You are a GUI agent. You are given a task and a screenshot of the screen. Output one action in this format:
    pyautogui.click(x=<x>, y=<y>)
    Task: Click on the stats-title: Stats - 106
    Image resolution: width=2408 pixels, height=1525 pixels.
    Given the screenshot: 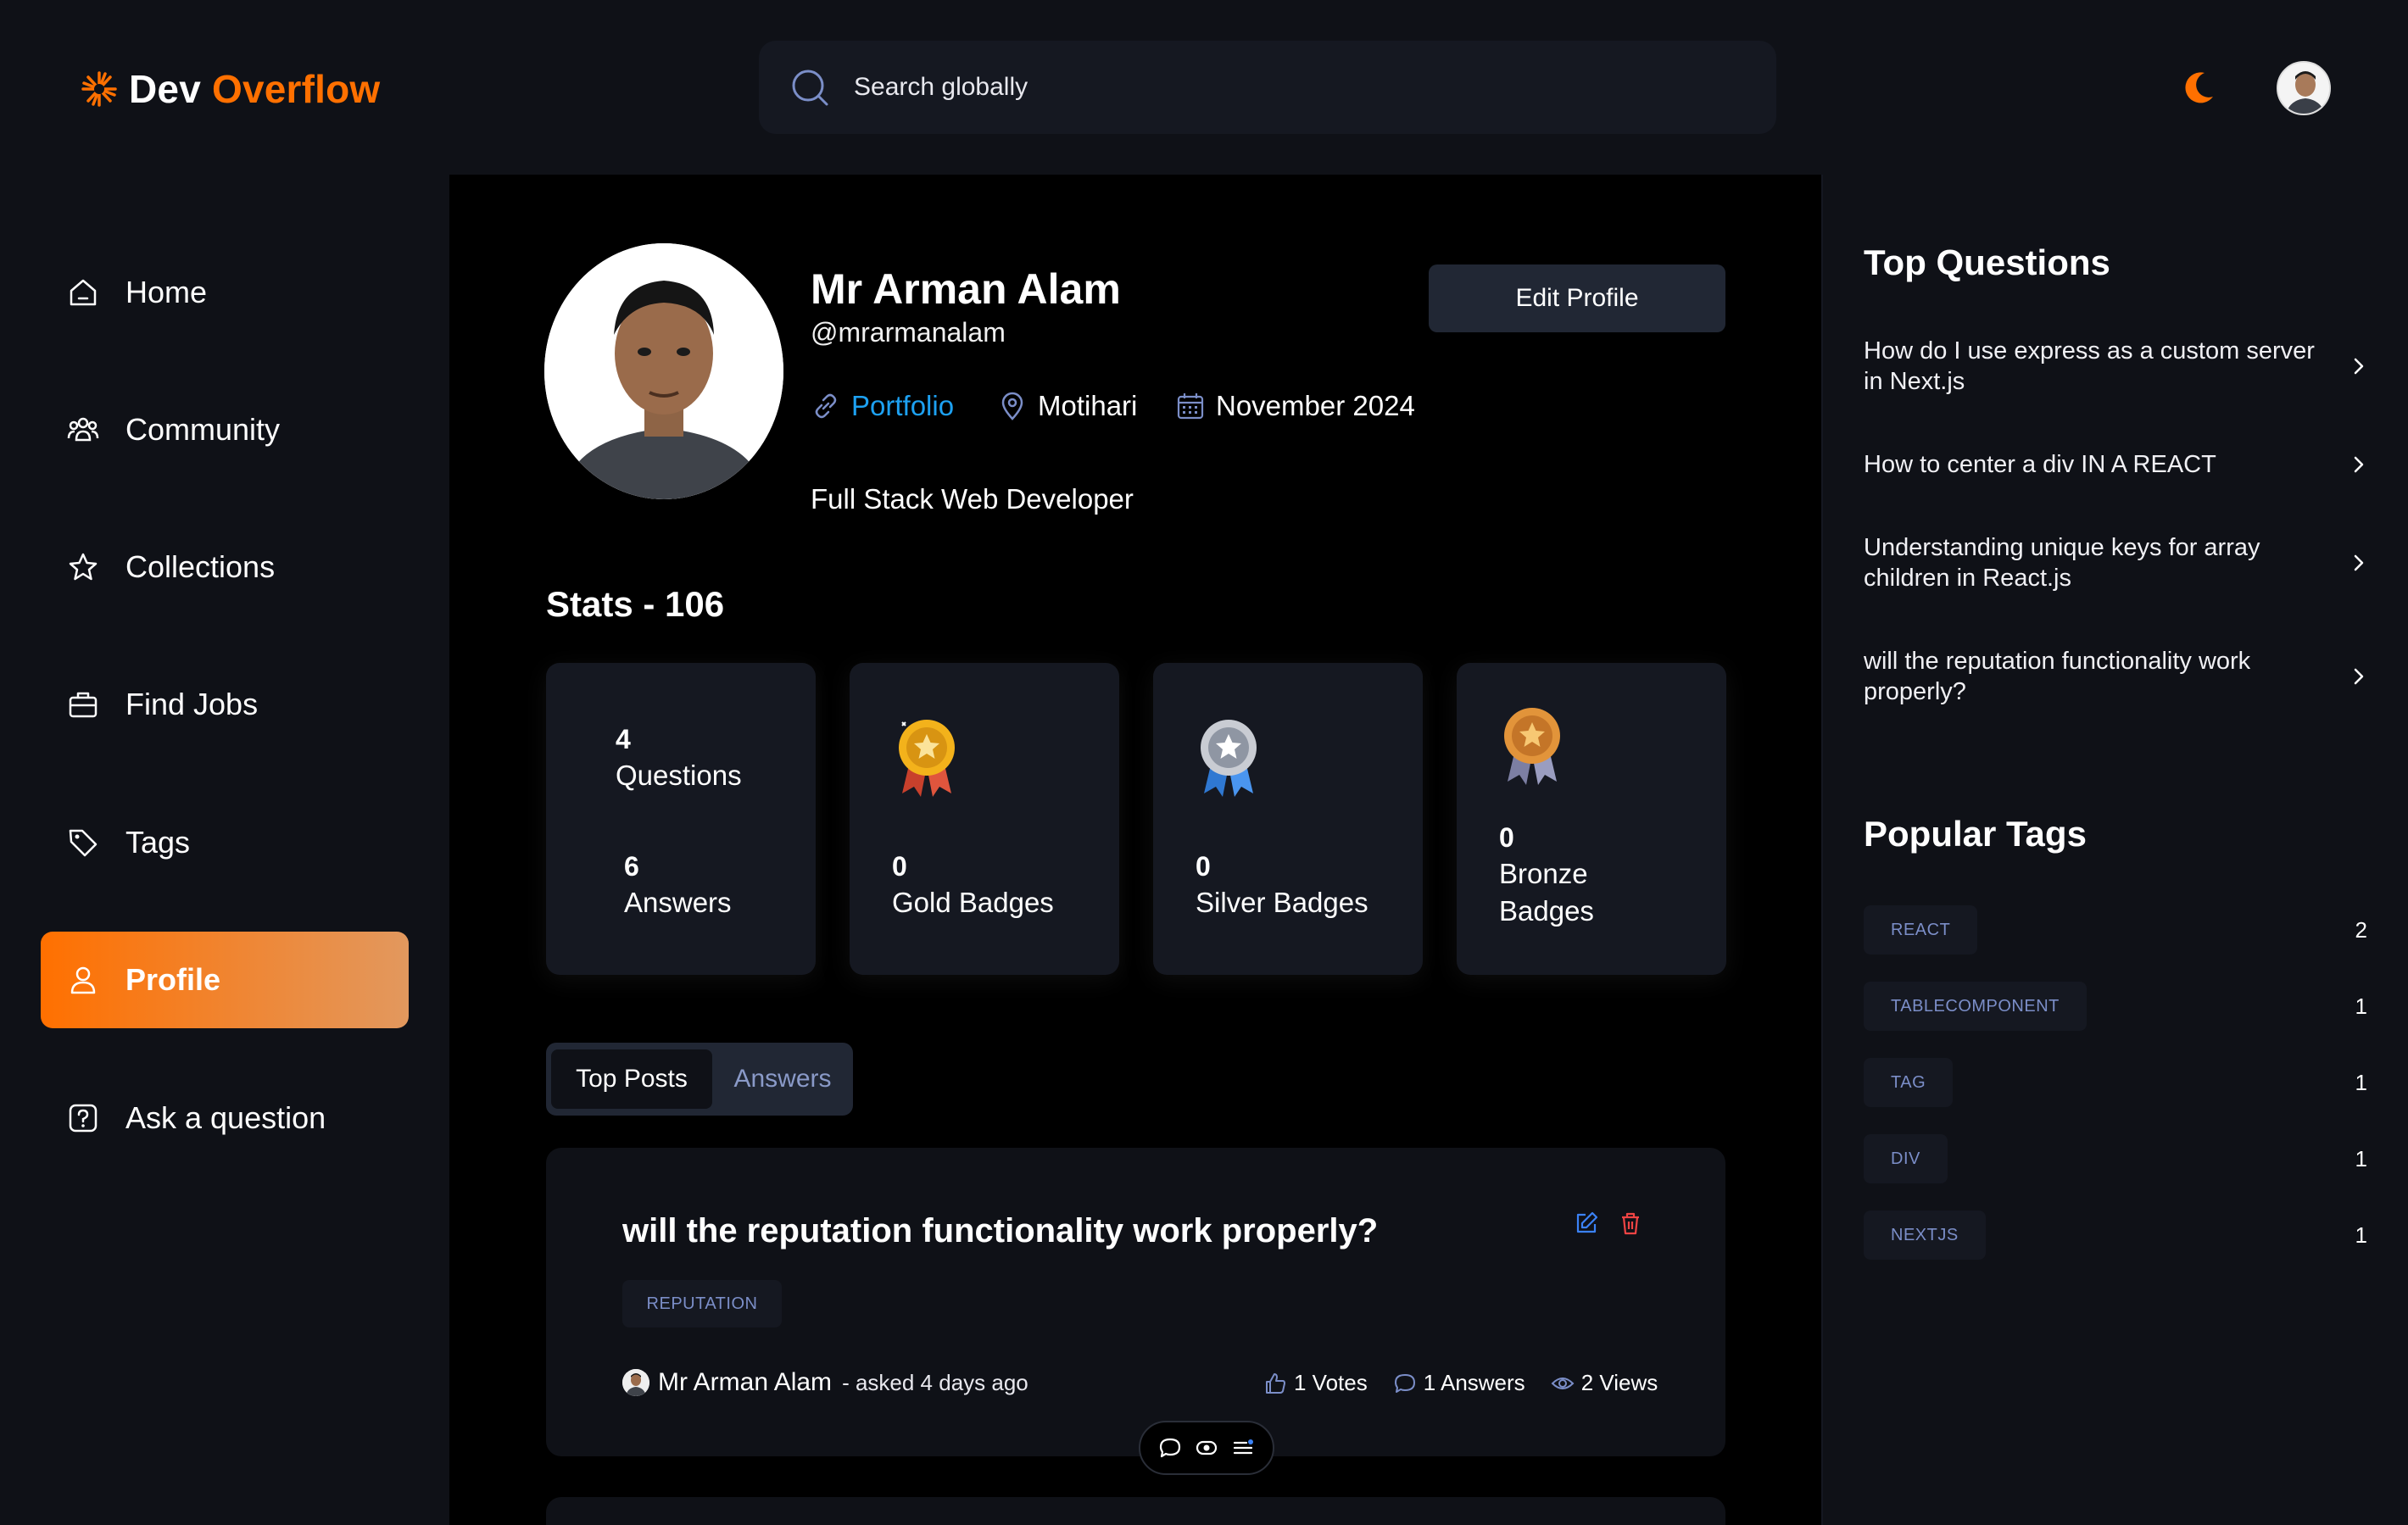 What is the action you would take?
    pyautogui.click(x=635, y=604)
    